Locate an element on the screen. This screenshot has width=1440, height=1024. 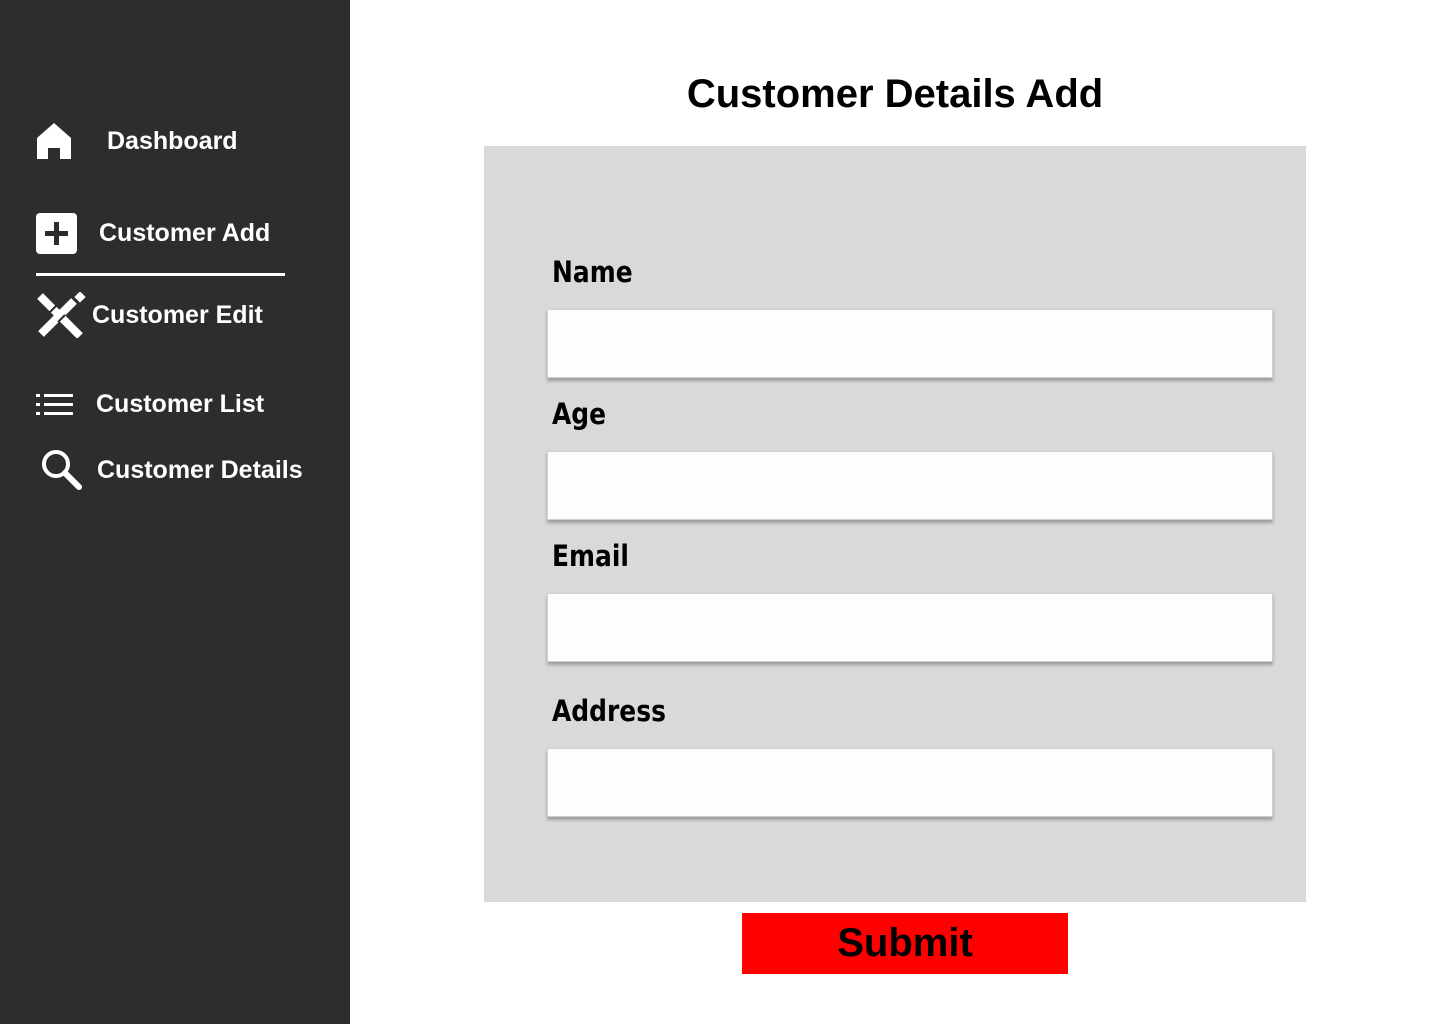
sidebar-item-customer-details: Customer Details is located at coordinates (169, 470).